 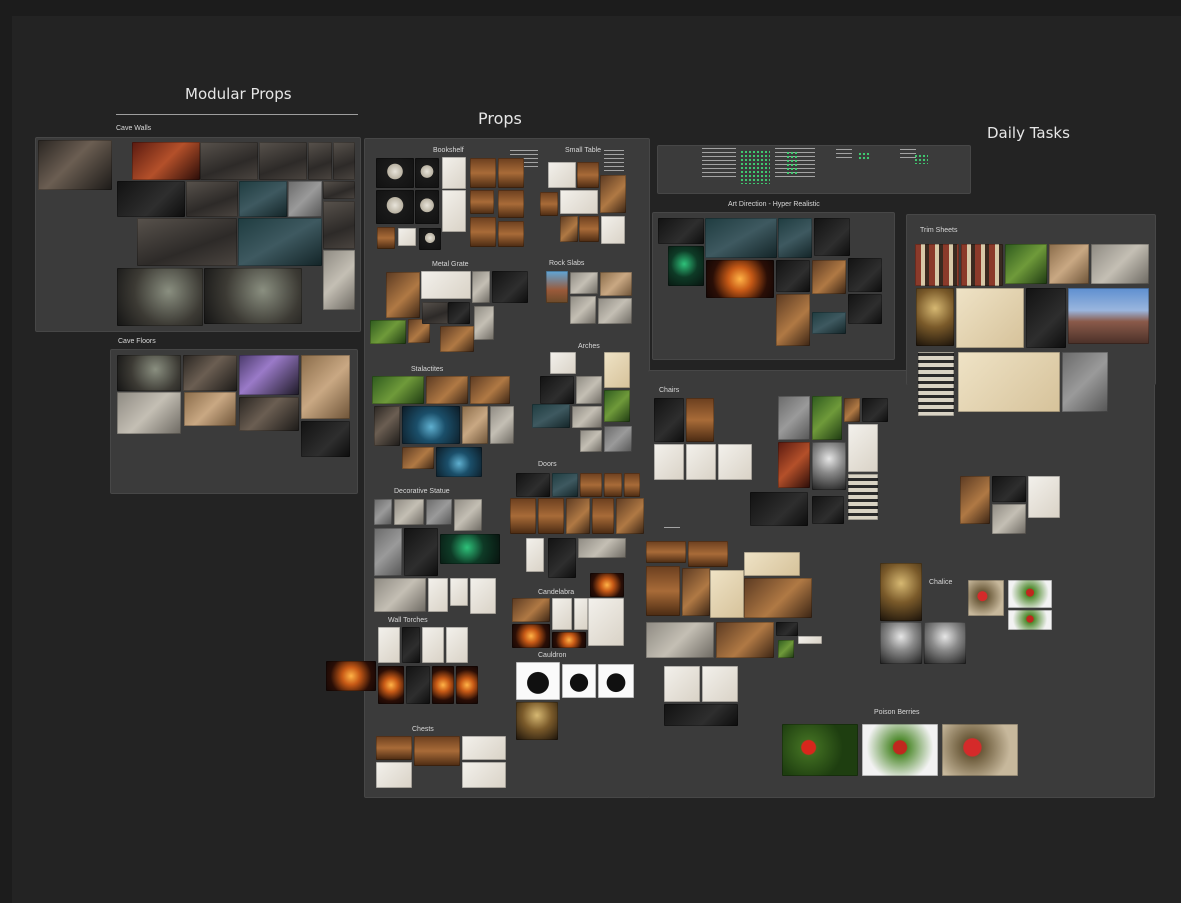 What do you see at coordinates (1044, 497) in the screenshot?
I see `barrel-image` at bounding box center [1044, 497].